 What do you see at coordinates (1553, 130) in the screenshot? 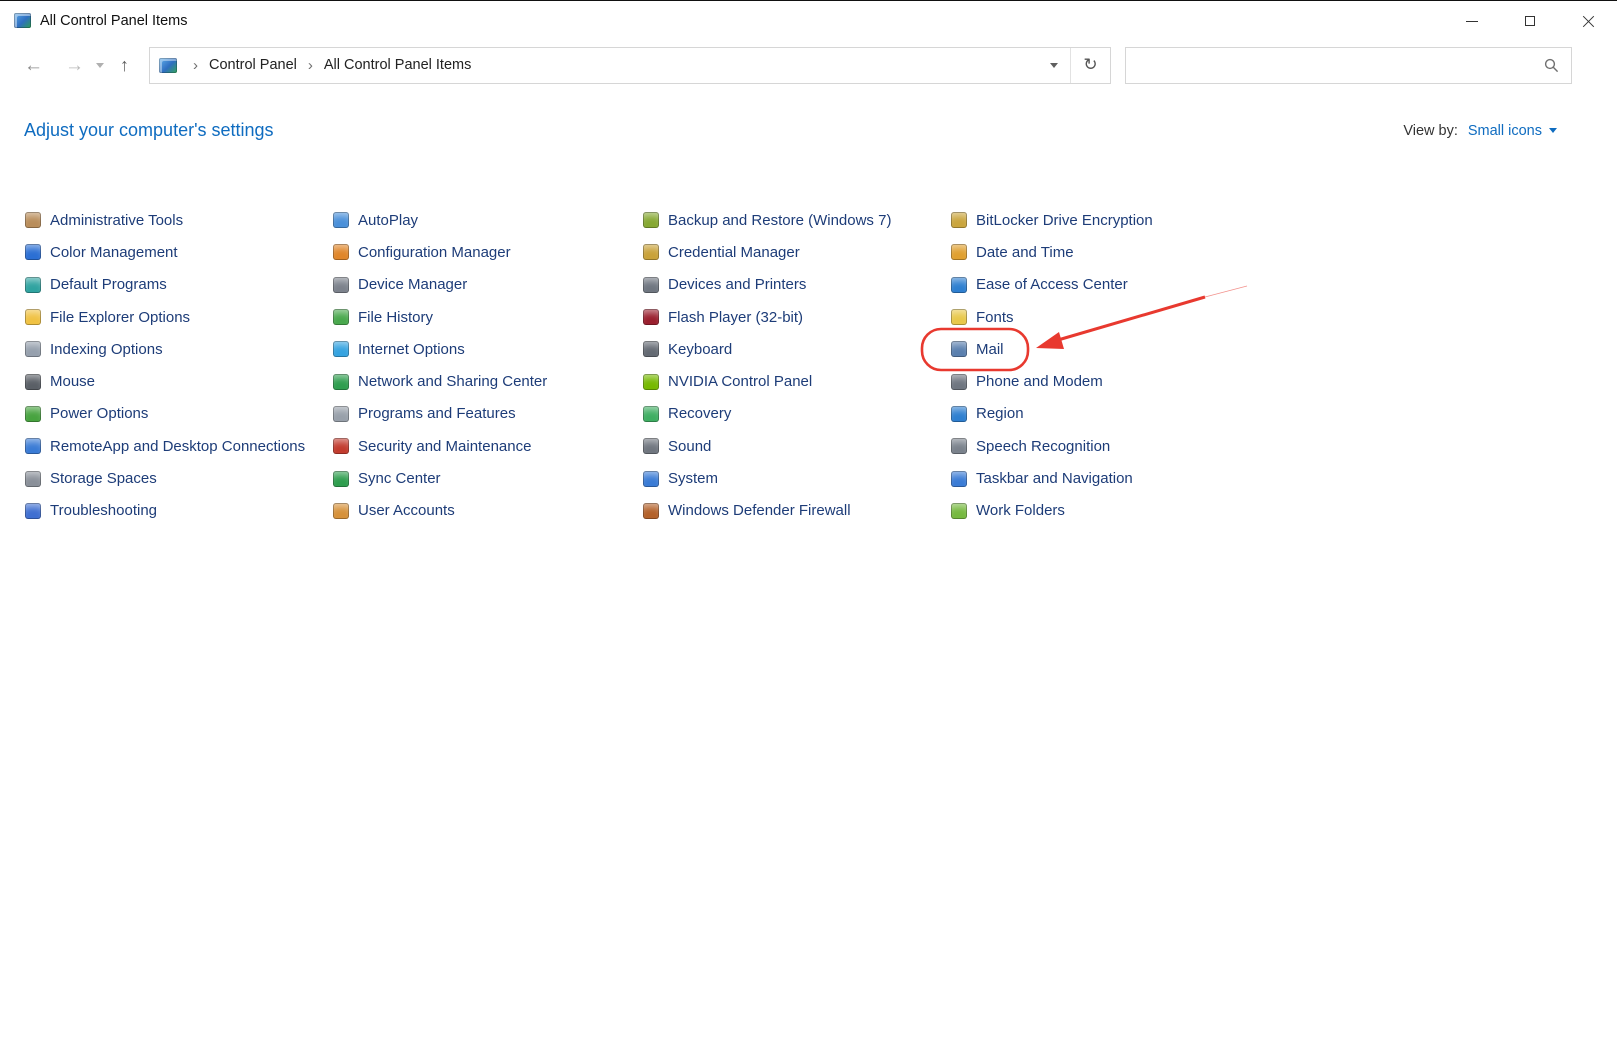
I see `chevron-down-icon` at bounding box center [1553, 130].